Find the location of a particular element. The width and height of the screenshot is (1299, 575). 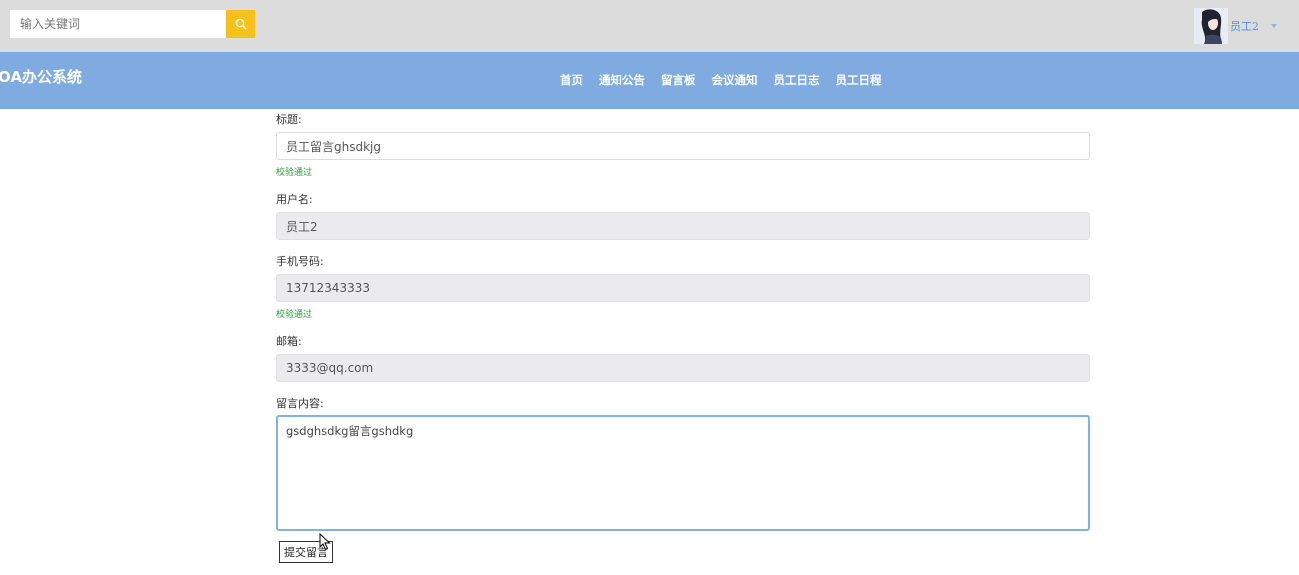

nav-item-message-board: 留言板 is located at coordinates (678, 80).